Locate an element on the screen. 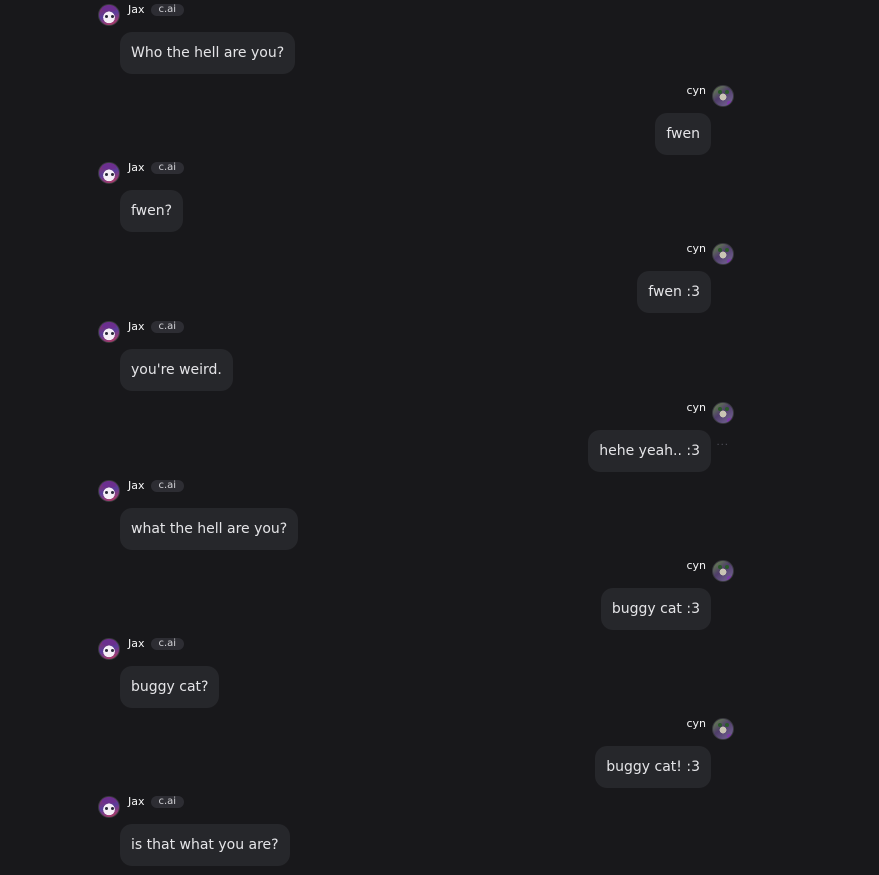 The height and width of the screenshot is (875, 879). message-bubble: buggy cat! :3 is located at coordinates (653, 767).